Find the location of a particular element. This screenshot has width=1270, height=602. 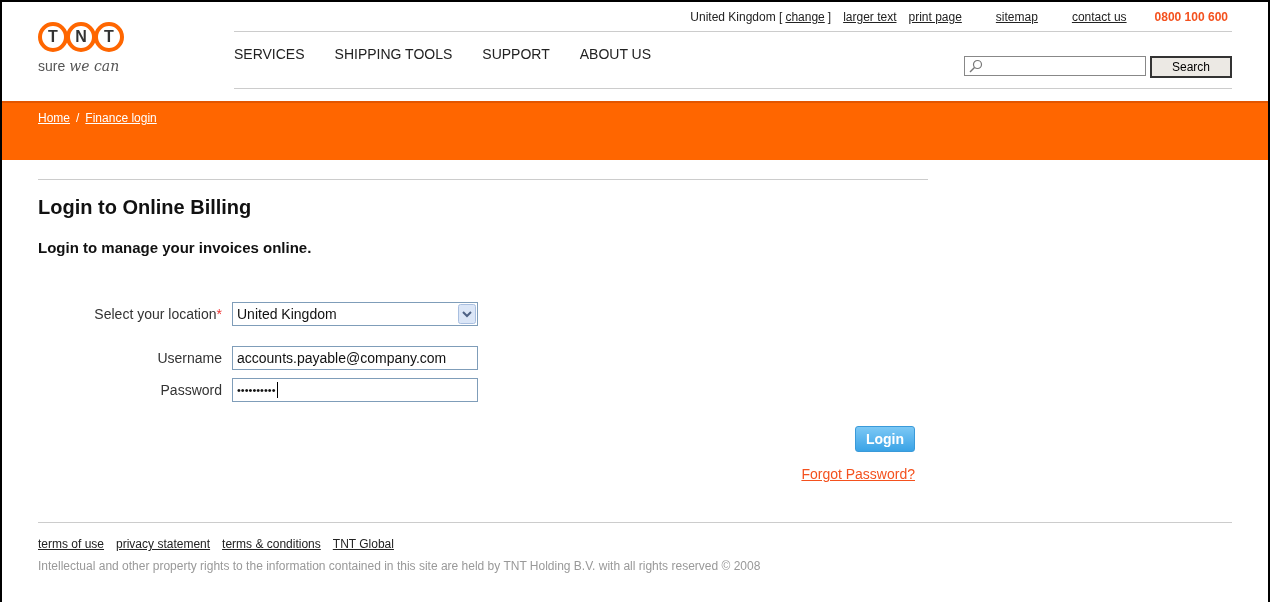

tagline: sure we can is located at coordinates (79, 66).